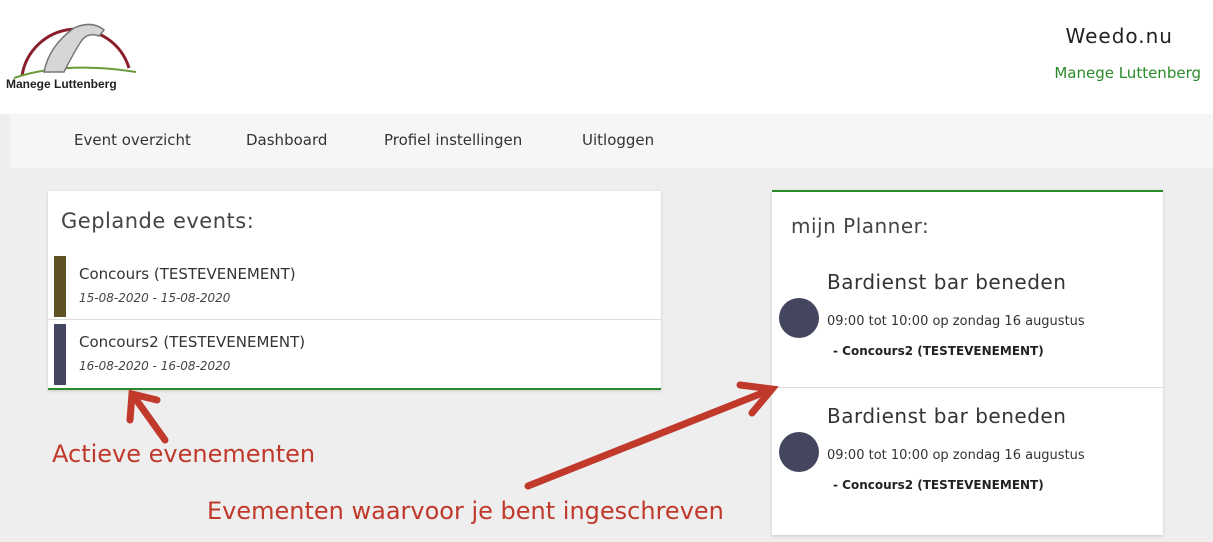 The width and height of the screenshot is (1213, 542). I want to click on nav-uitloggen: Uitloggen, so click(618, 140).